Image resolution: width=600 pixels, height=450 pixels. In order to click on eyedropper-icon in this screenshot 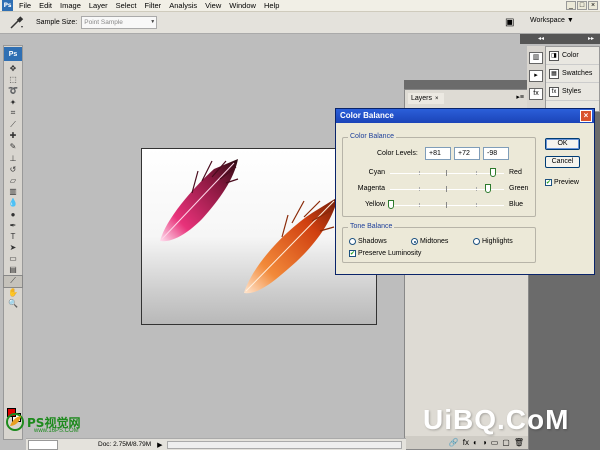, I will do `click(17, 22)`.